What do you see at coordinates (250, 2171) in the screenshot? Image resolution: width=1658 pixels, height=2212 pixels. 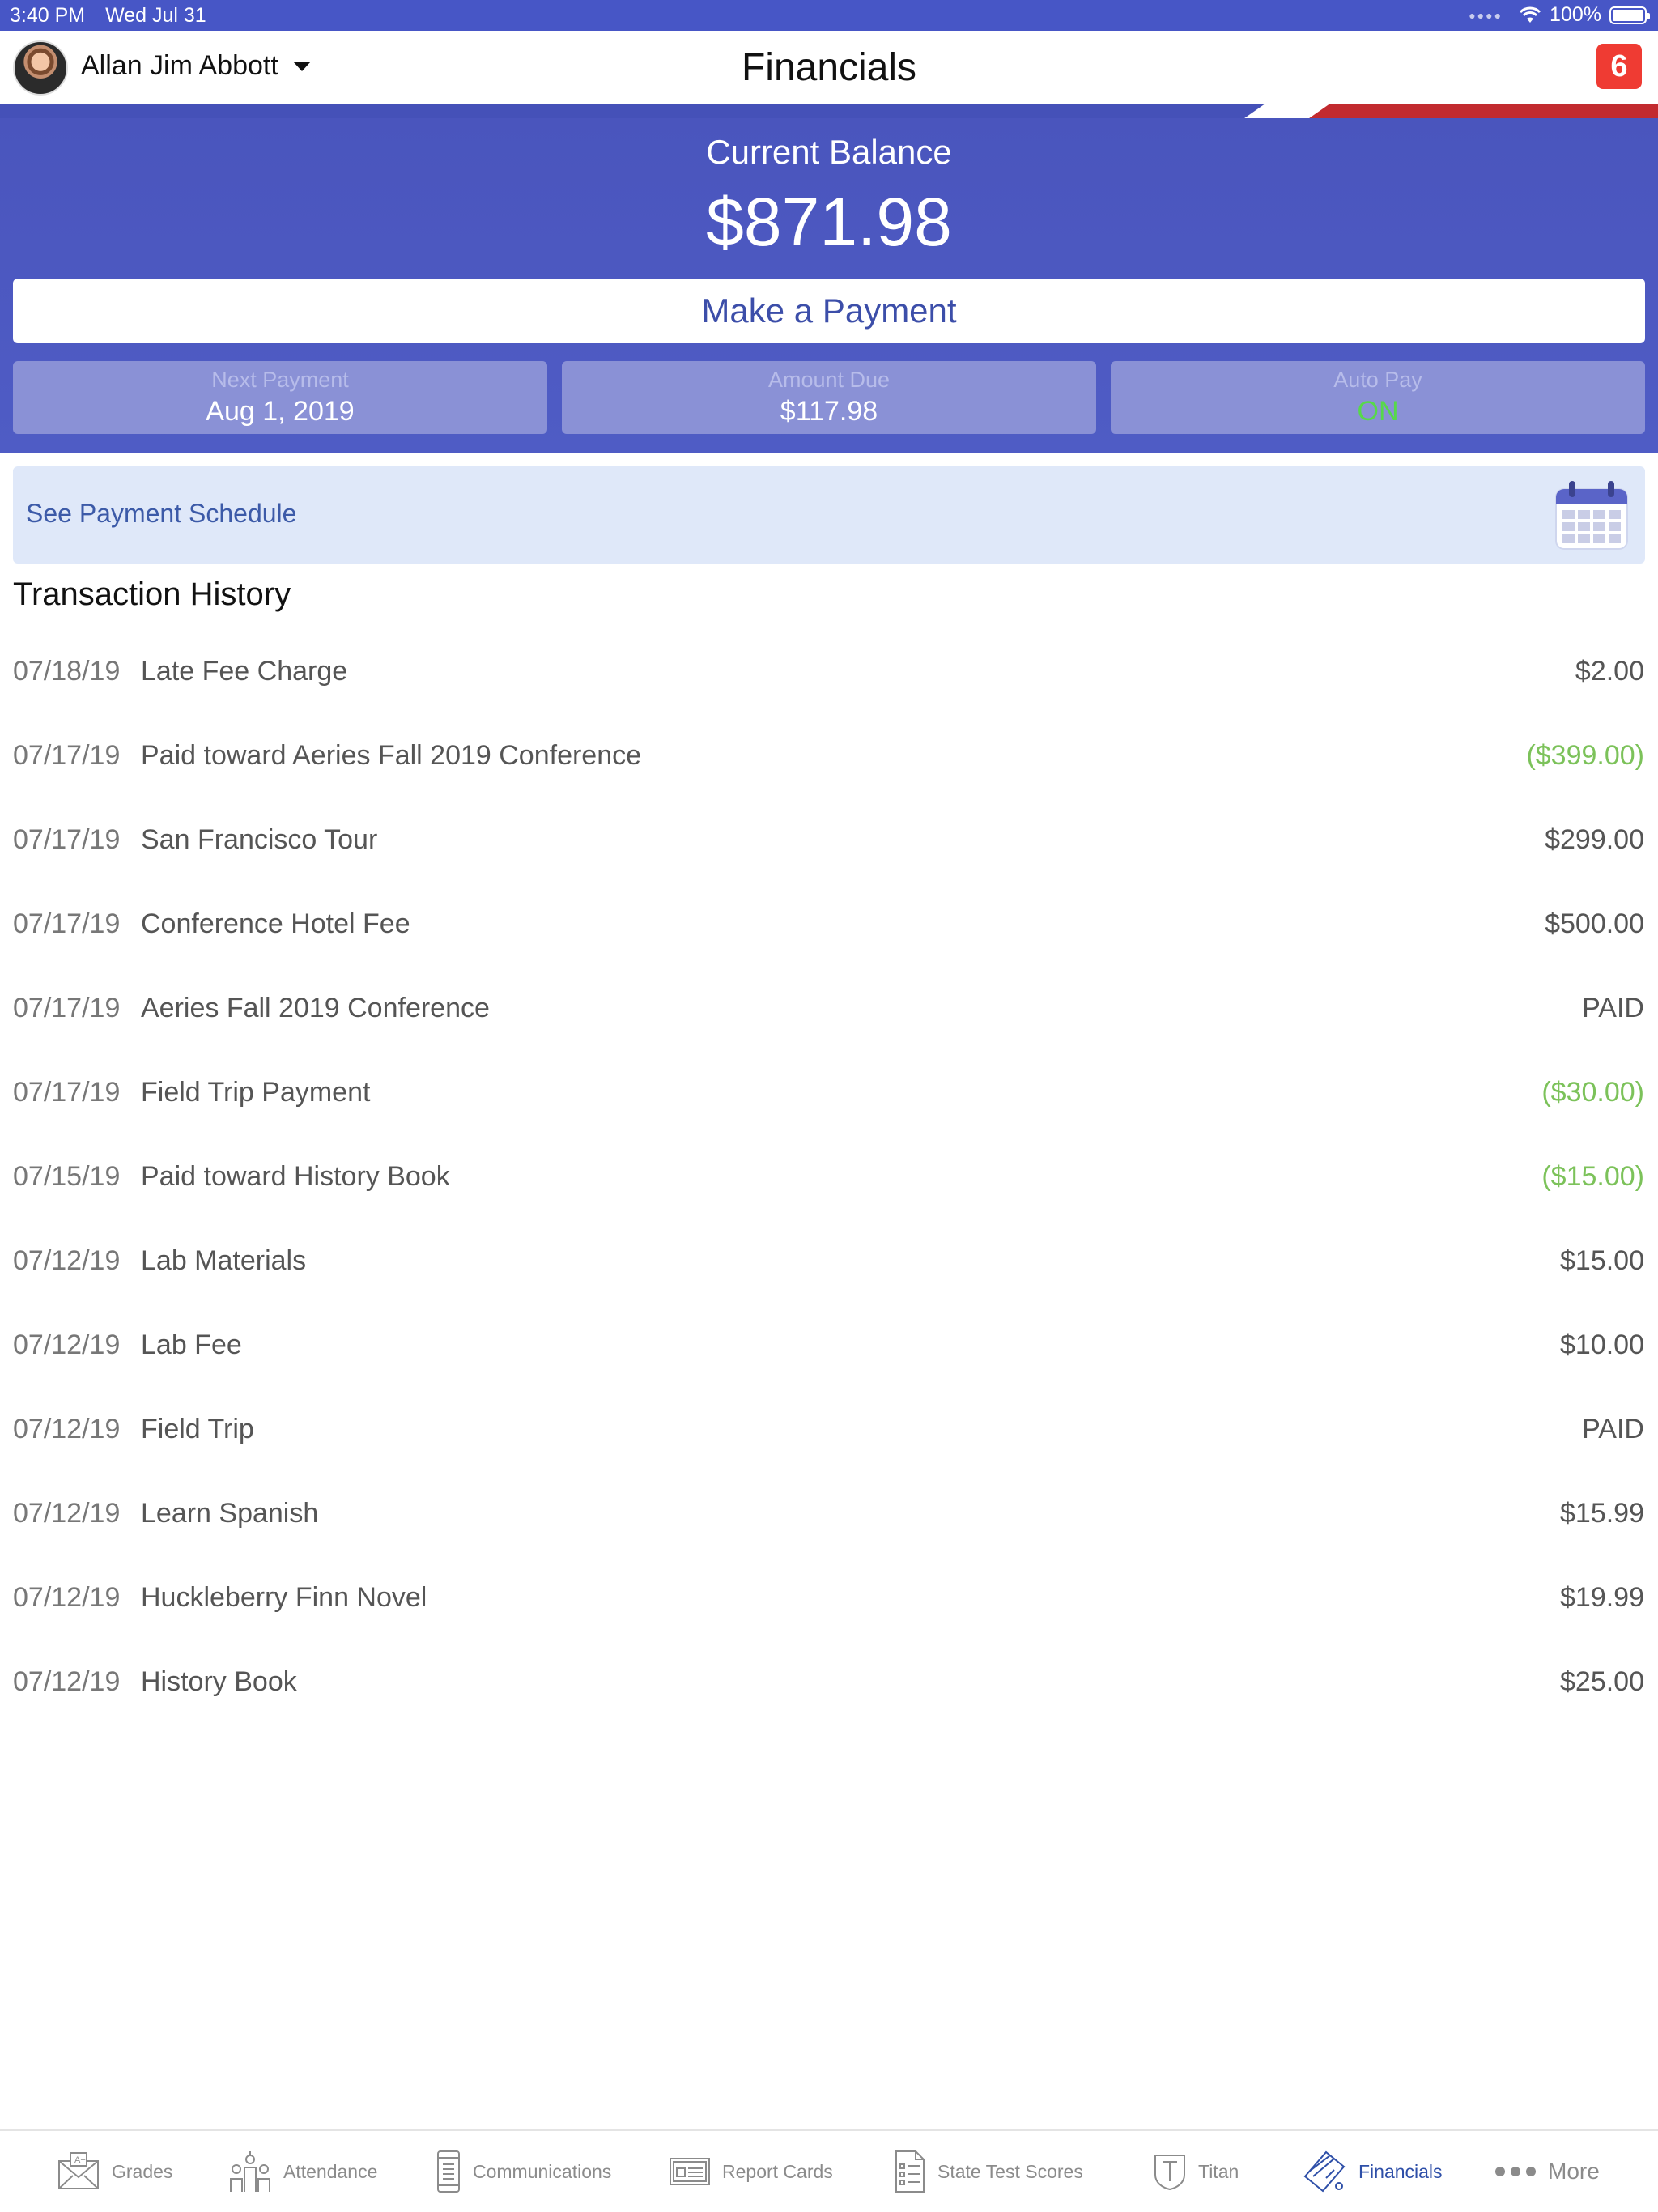 I see `attendance-icon` at bounding box center [250, 2171].